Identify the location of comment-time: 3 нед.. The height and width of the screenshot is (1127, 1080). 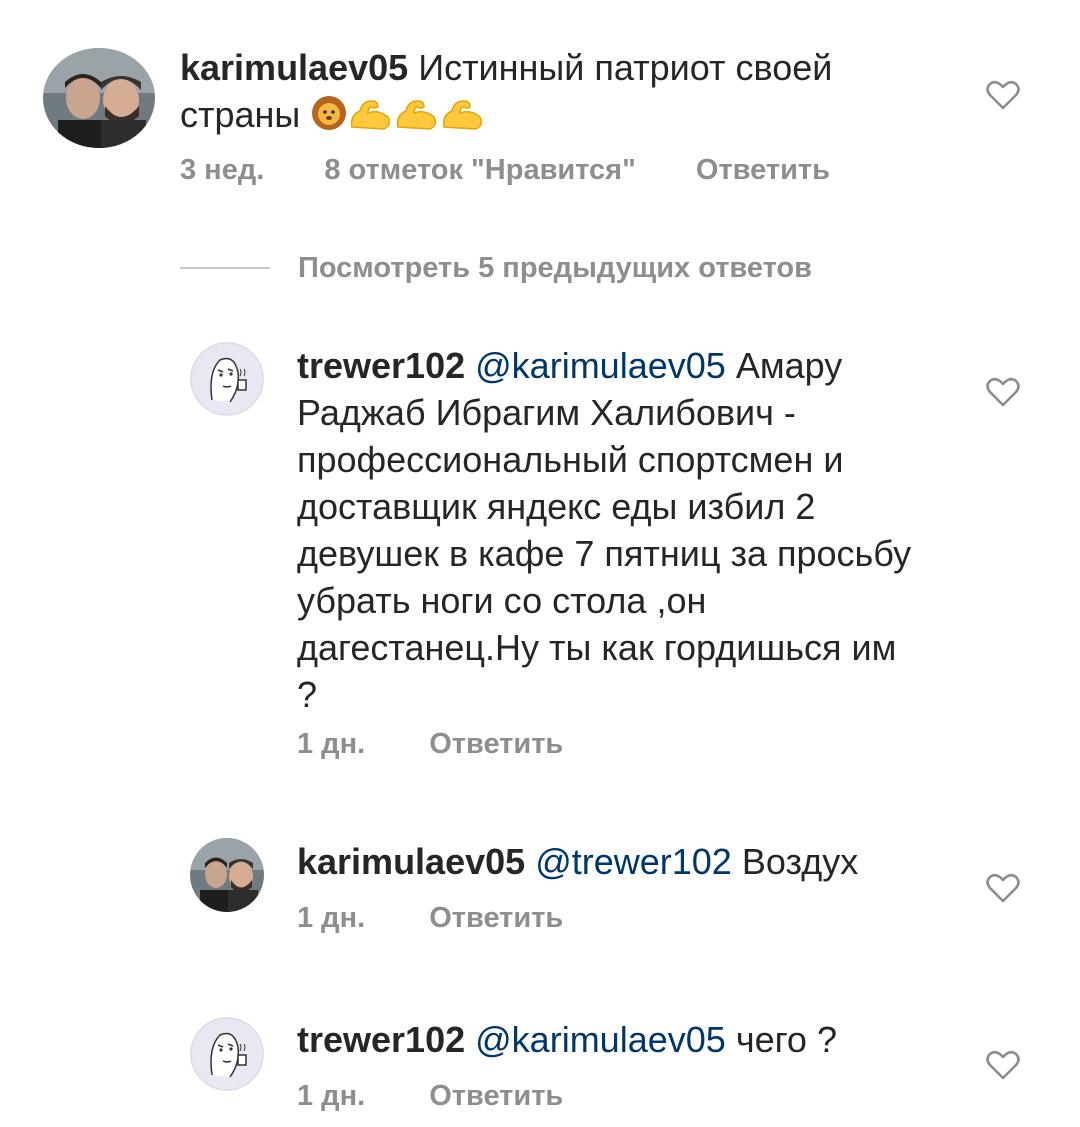
(222, 170).